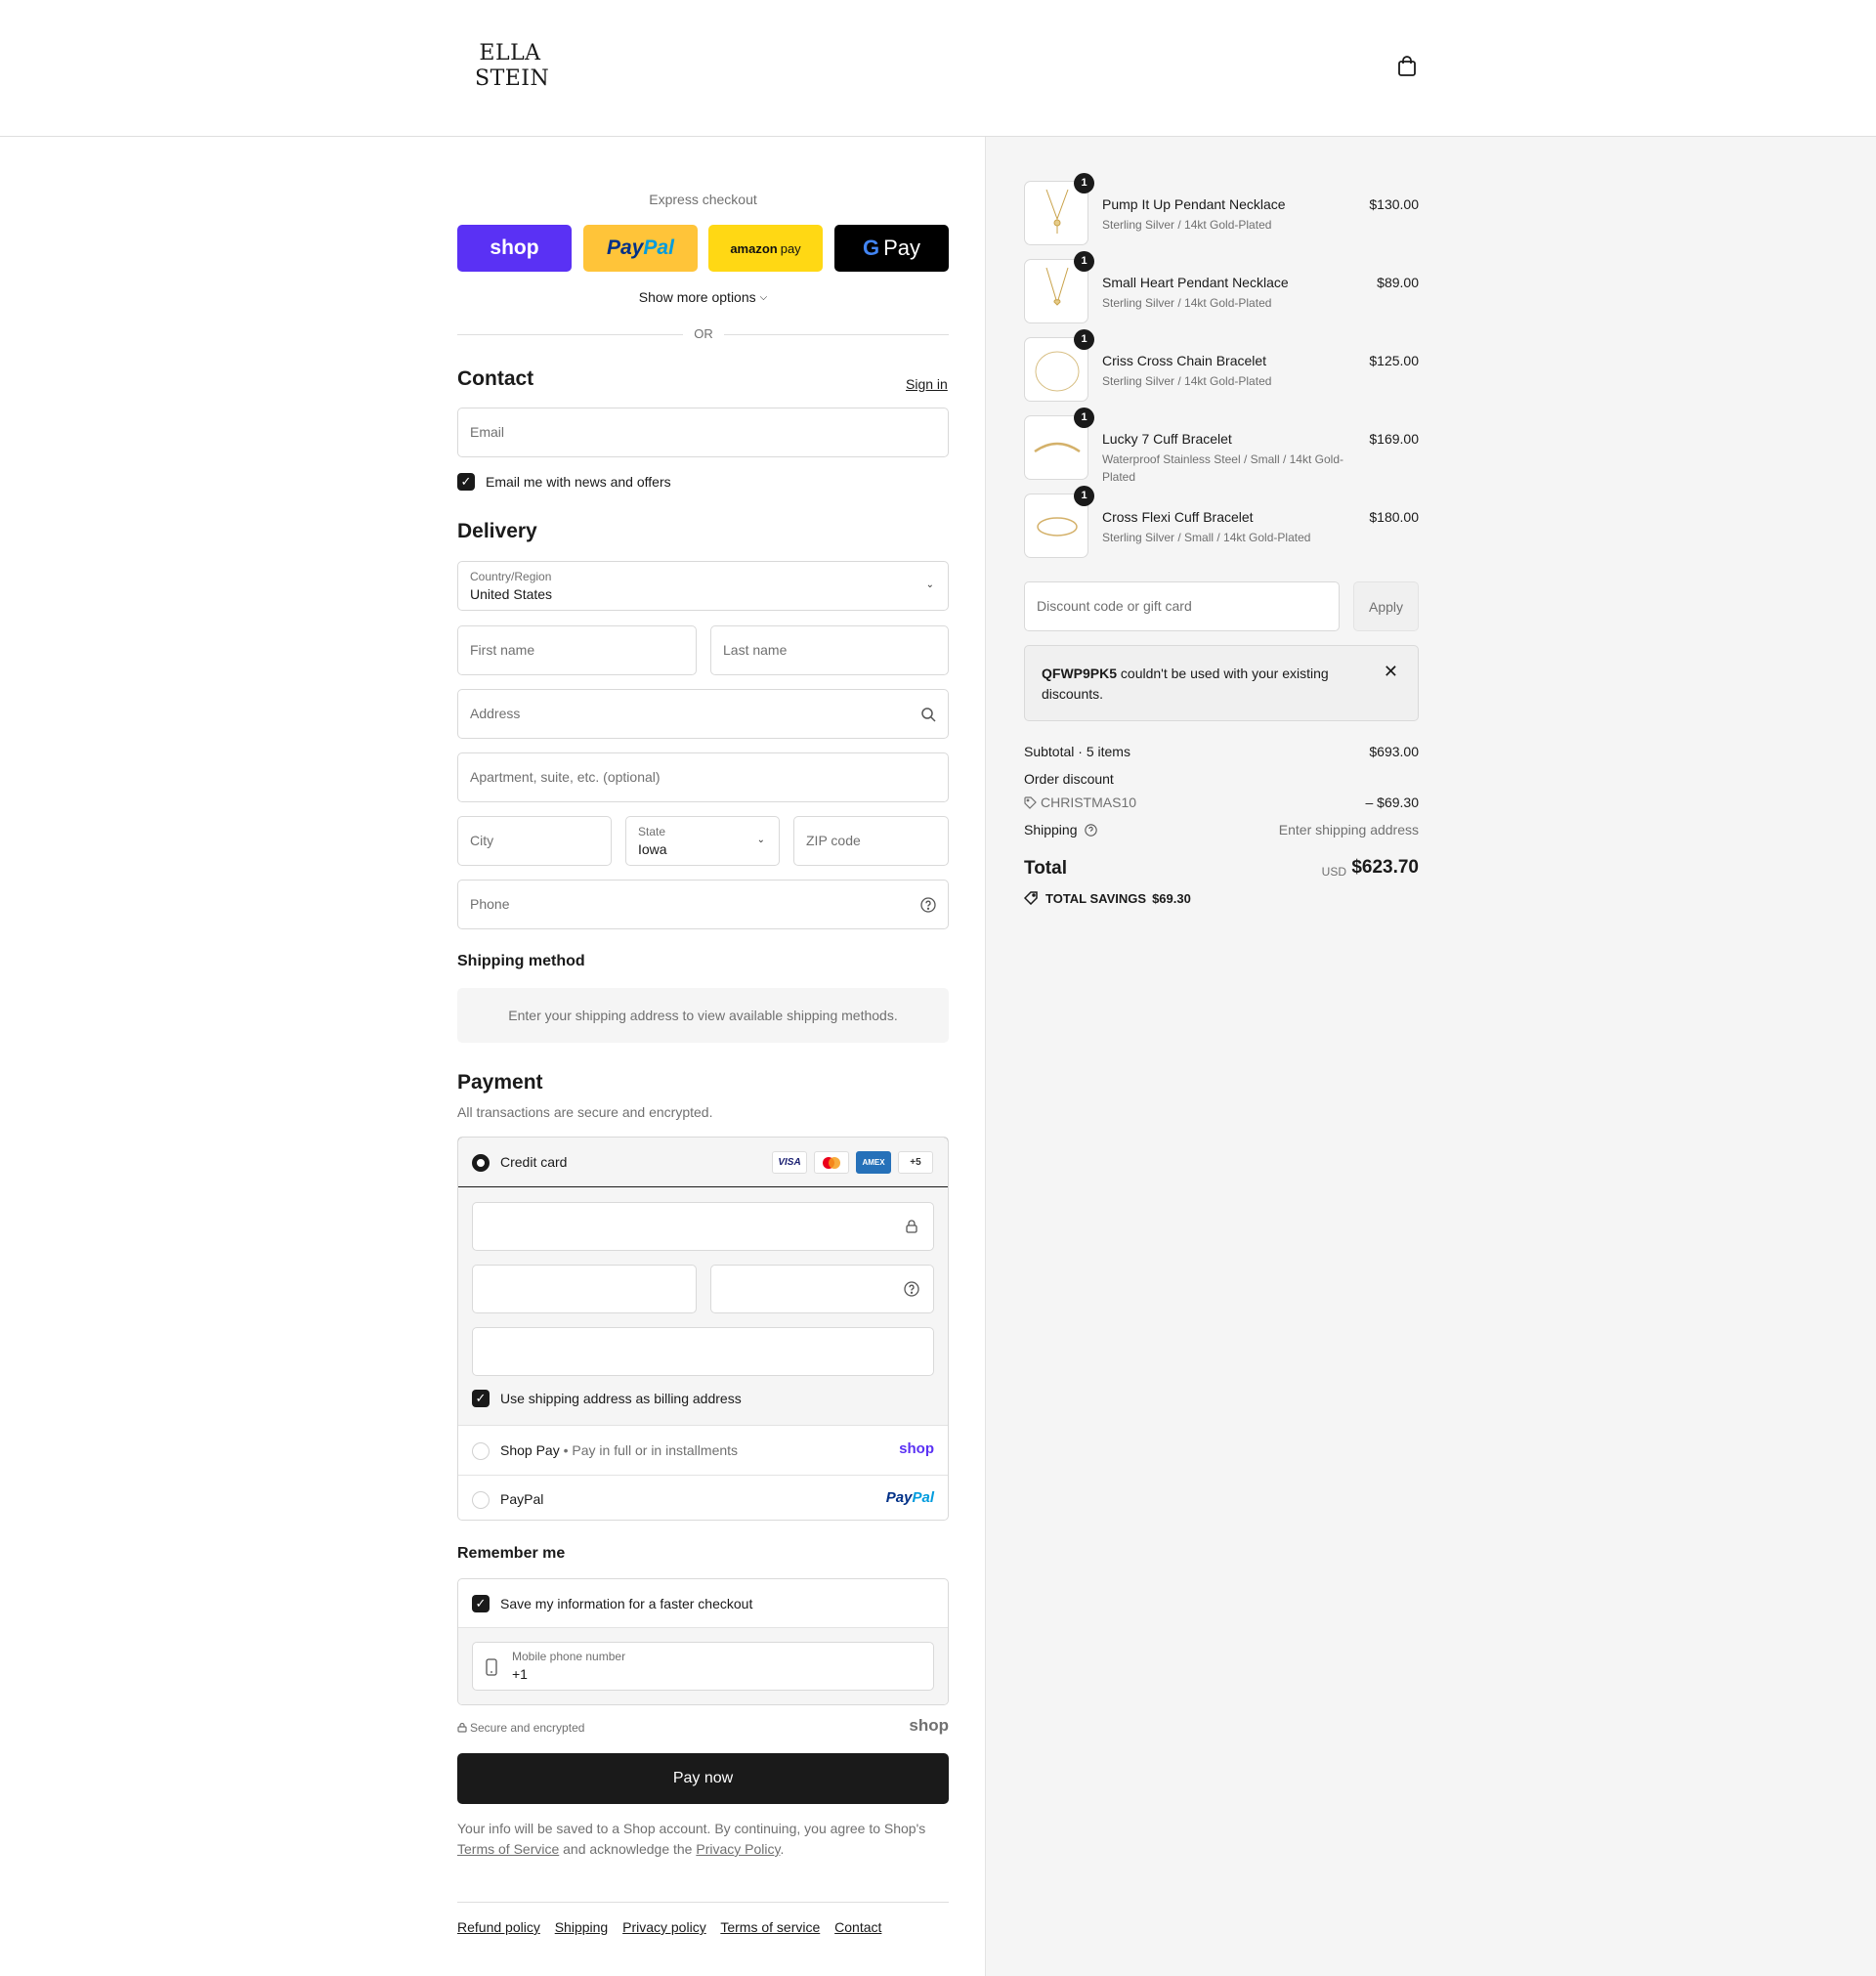 This screenshot has height=1976, width=1876. I want to click on discount-code-label: CHRISTMAS10, so click(1089, 802).